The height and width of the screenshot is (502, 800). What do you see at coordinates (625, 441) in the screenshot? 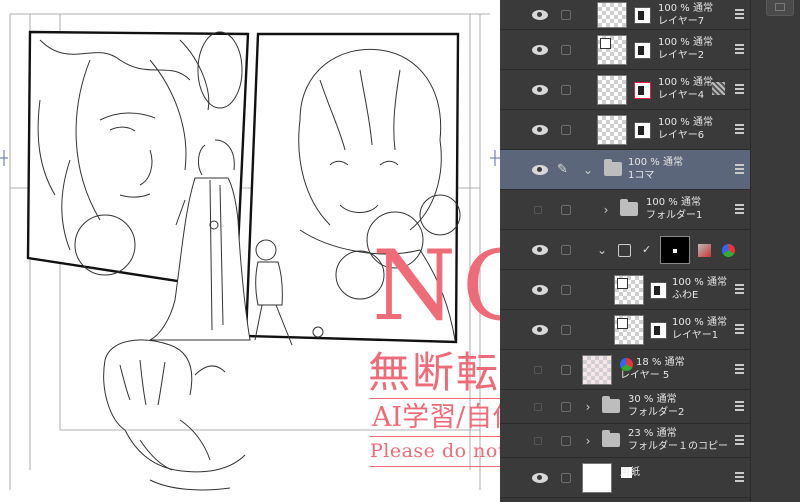
I see `layer-row: › 23 % 通常 フォルダー１のコピー` at bounding box center [625, 441].